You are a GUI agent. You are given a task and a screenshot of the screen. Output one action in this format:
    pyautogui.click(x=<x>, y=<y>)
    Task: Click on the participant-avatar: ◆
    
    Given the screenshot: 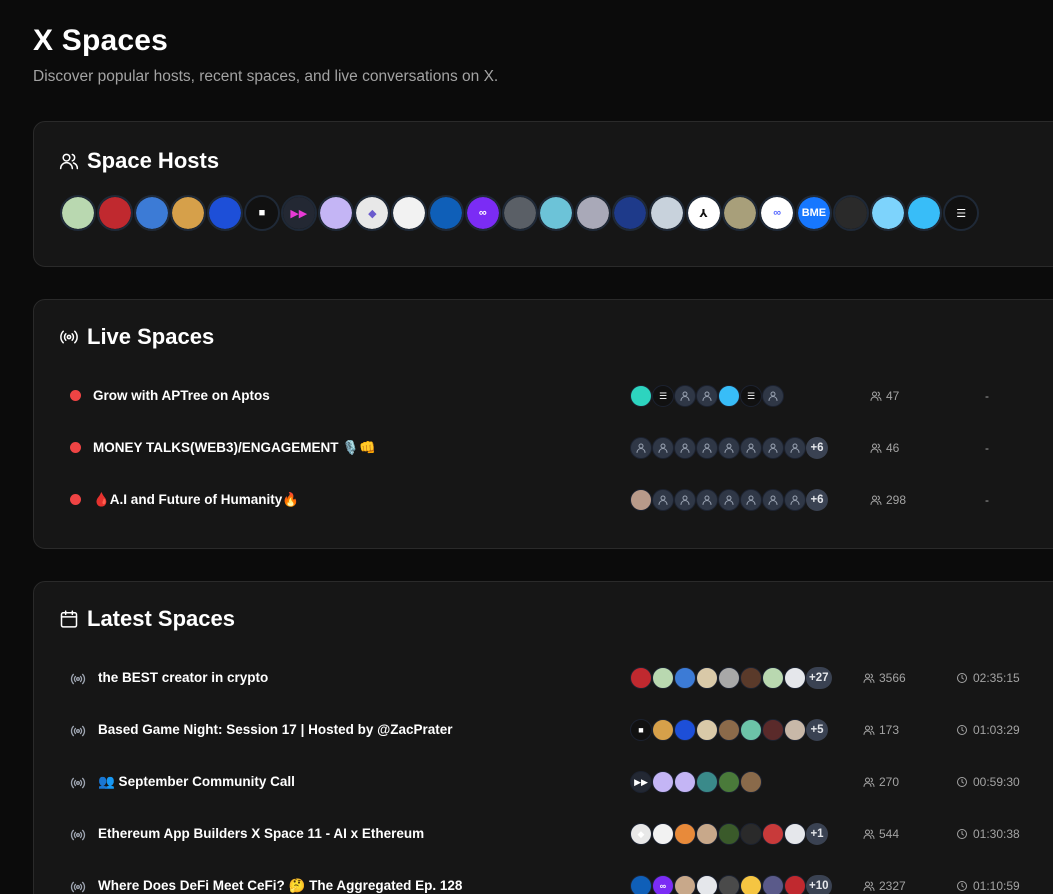 What is the action you would take?
    pyautogui.click(x=641, y=834)
    